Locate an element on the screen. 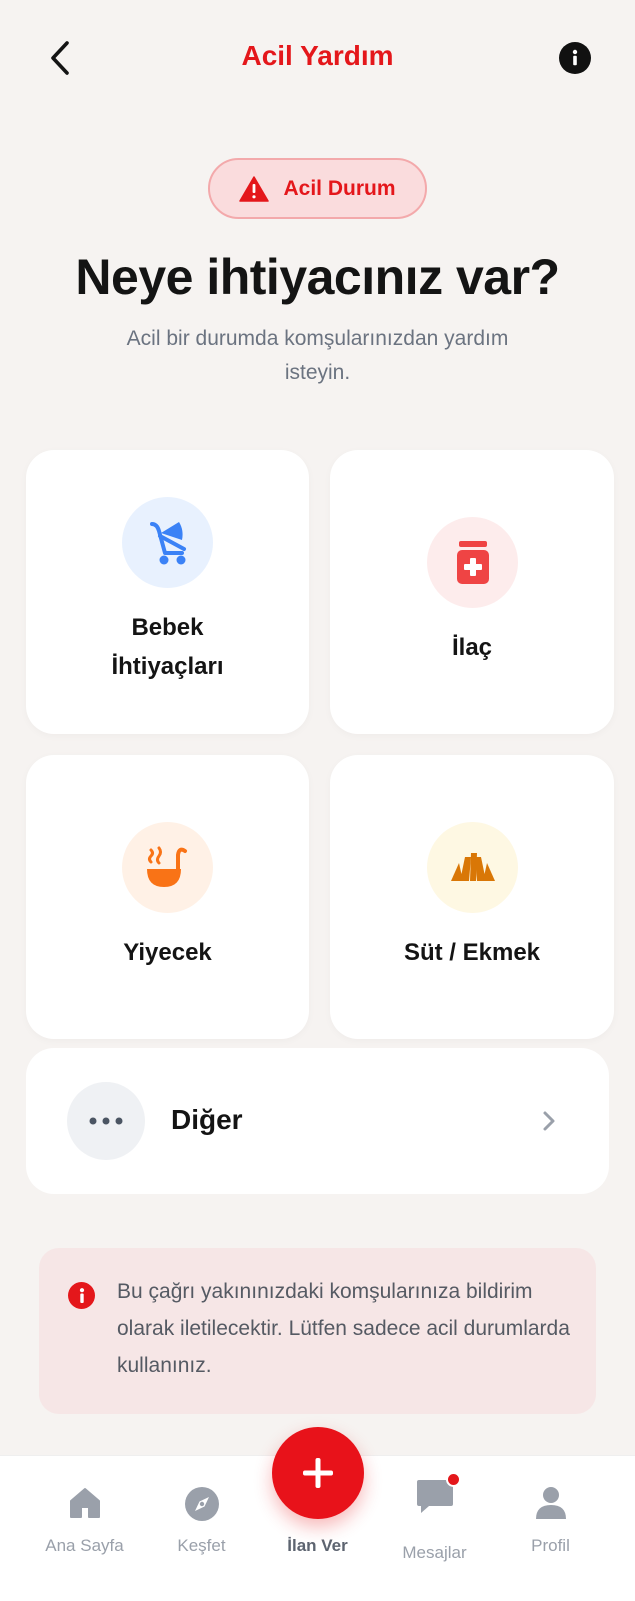 The height and width of the screenshot is (1601, 635). tab-label: İlan Ver is located at coordinates (317, 1545).